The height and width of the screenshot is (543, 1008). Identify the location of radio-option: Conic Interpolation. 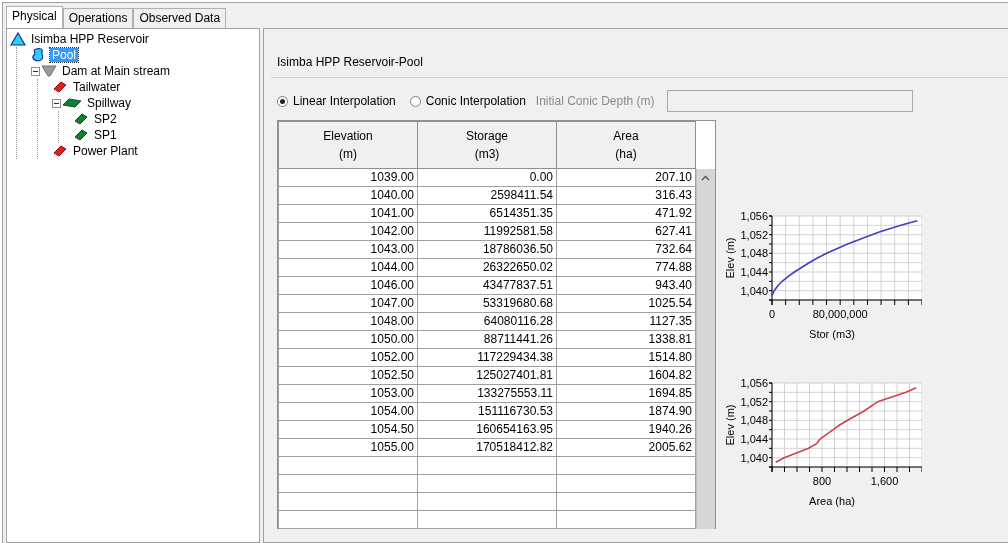
(467, 101).